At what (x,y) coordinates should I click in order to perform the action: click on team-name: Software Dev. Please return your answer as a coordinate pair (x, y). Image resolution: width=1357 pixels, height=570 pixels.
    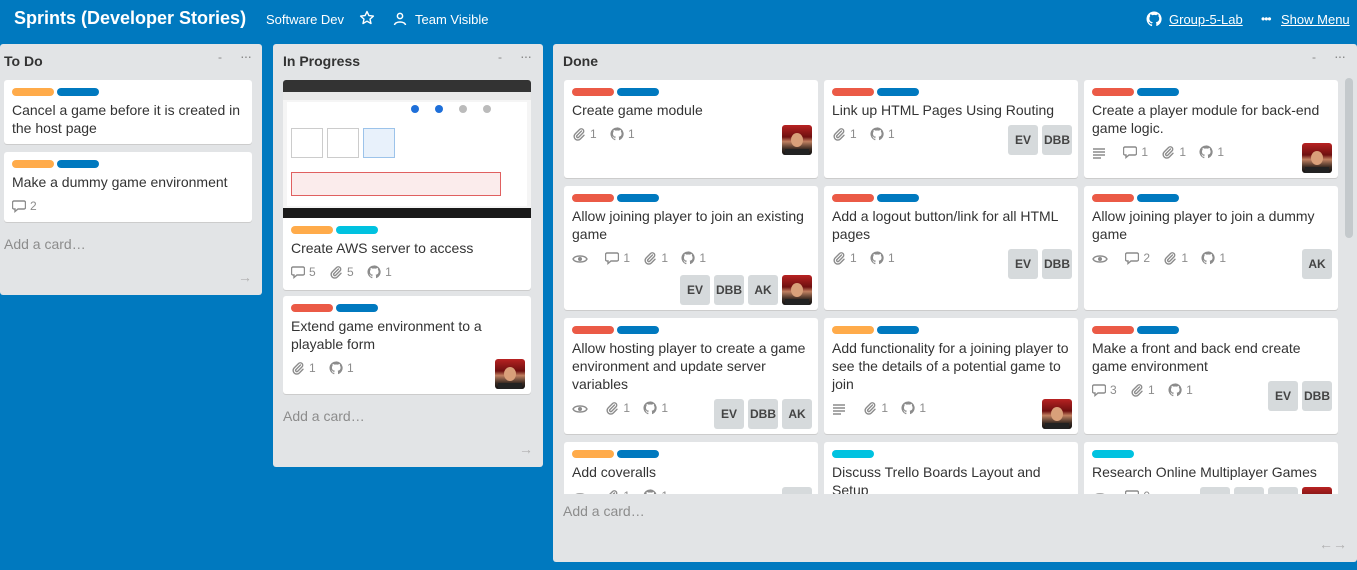
    Looking at the image, I should click on (305, 19).